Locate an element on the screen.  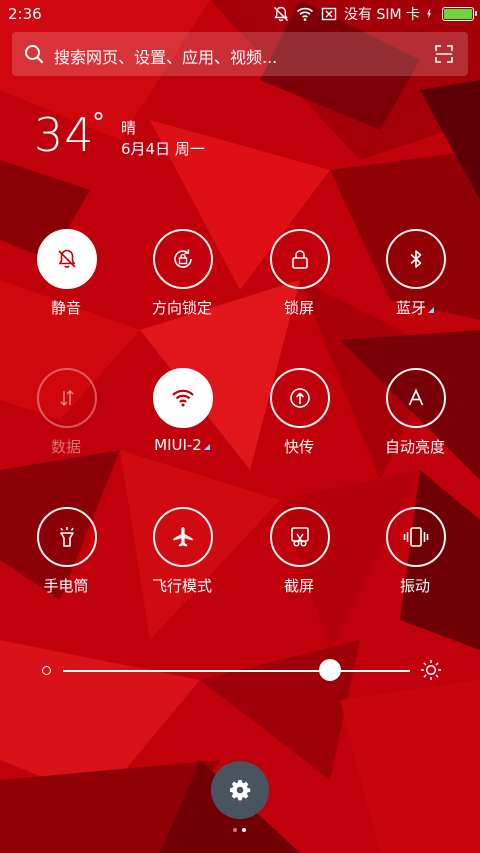
toggle-auto-brightness: 自动亮度 is located at coordinates (415, 418).